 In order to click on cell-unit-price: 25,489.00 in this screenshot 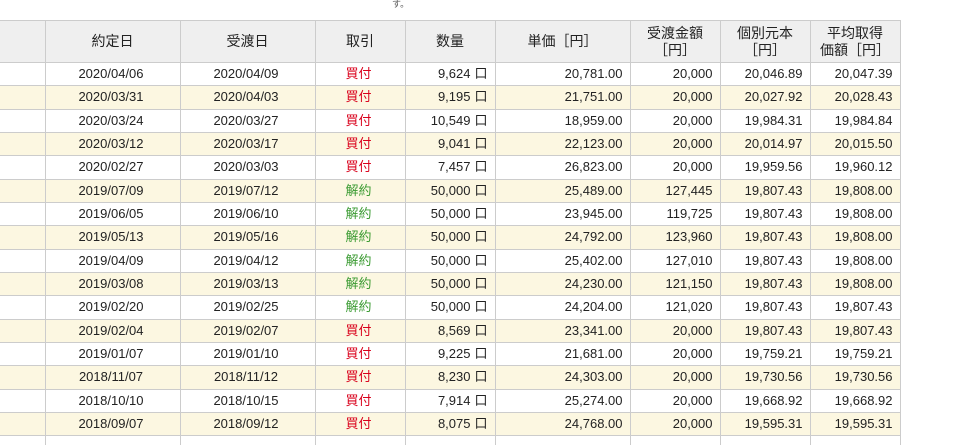, I will do `click(562, 190)`.